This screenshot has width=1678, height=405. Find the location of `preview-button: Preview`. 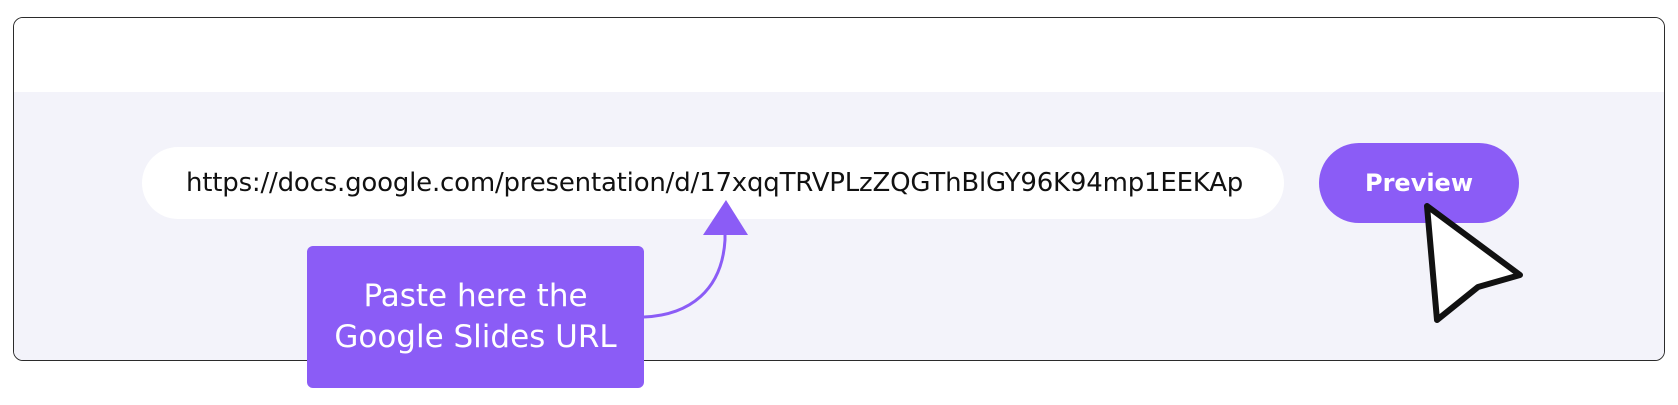

preview-button: Preview is located at coordinates (1419, 183).